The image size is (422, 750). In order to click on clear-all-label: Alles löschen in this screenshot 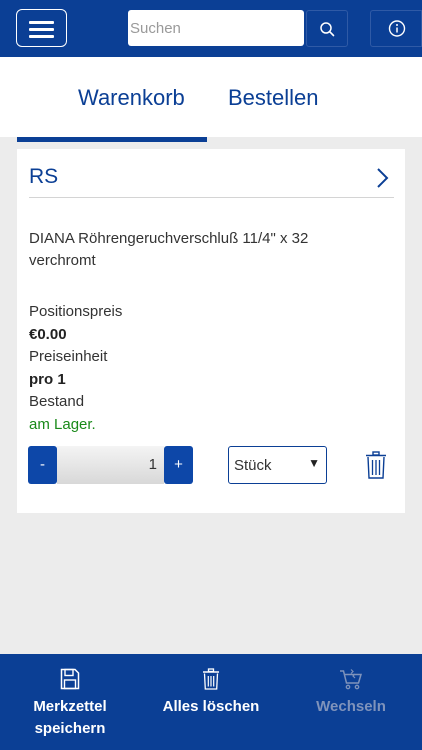, I will do `click(211, 706)`.